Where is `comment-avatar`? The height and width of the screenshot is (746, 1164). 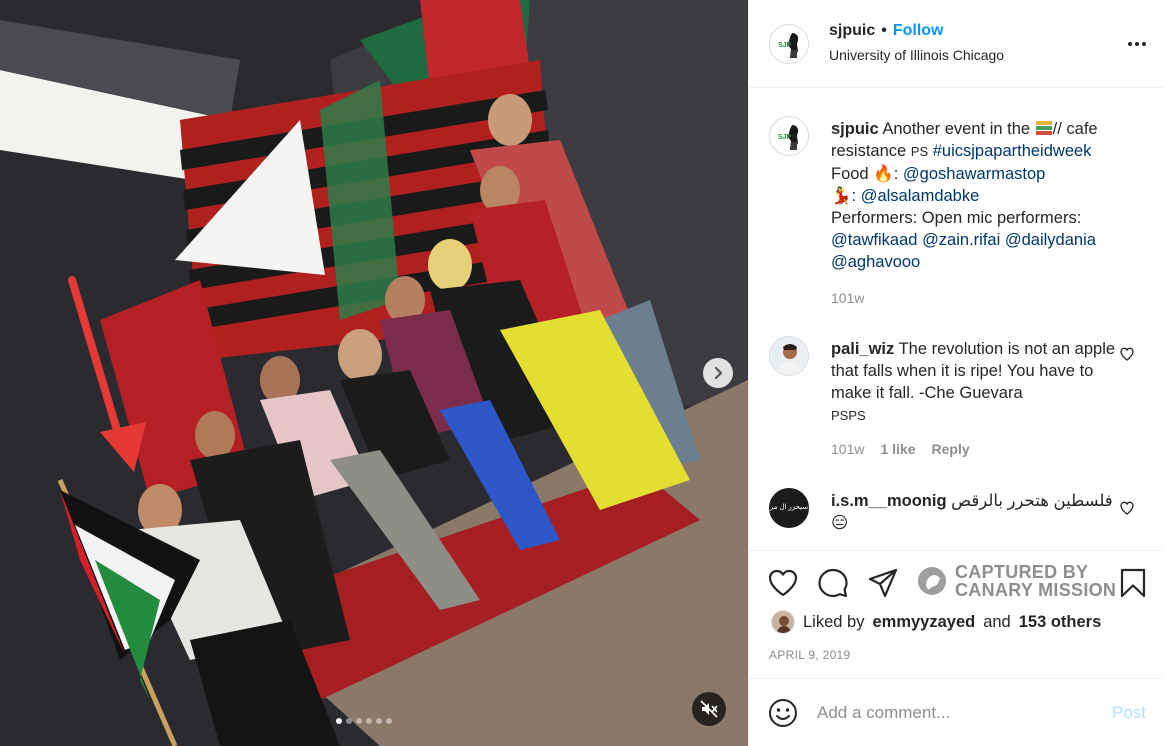
comment-avatar is located at coordinates (789, 356).